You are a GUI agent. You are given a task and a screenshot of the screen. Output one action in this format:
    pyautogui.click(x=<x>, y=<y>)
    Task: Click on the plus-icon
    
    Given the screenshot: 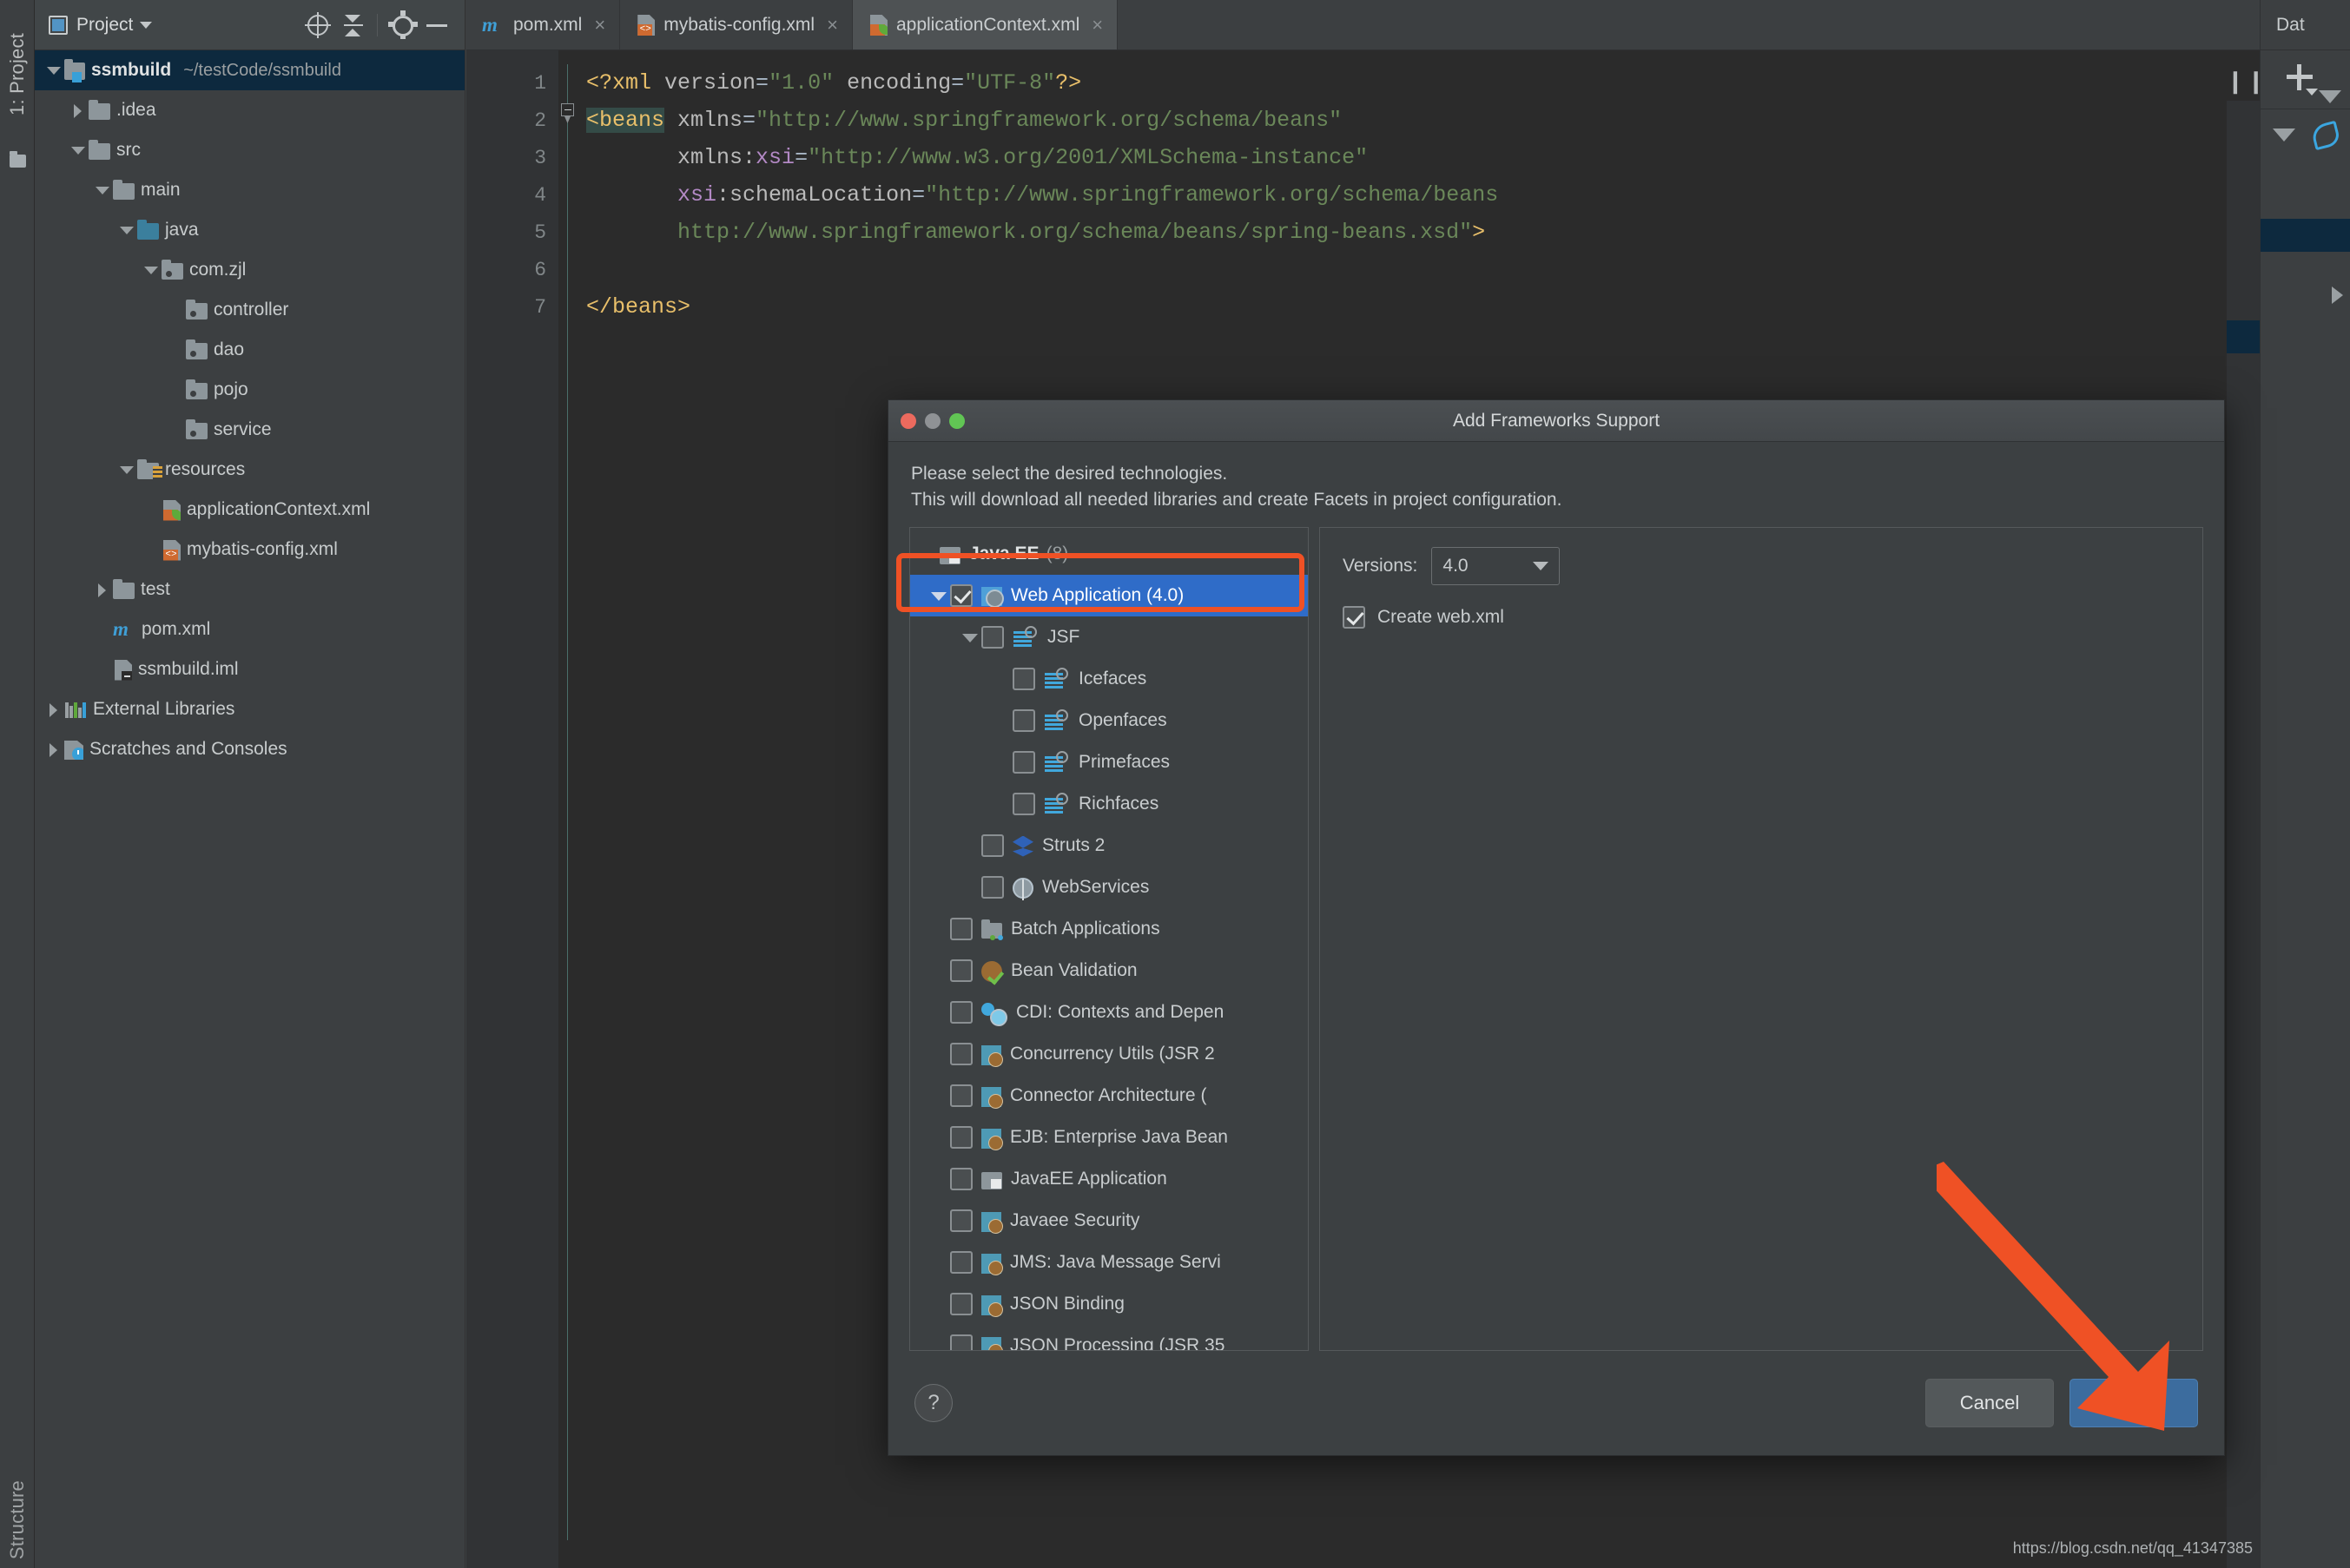 What is the action you would take?
    pyautogui.click(x=2301, y=79)
    